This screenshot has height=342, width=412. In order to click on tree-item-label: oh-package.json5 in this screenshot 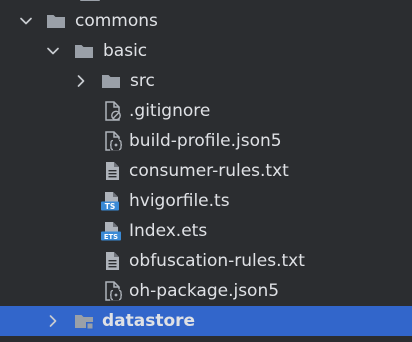, I will do `click(204, 291)`.